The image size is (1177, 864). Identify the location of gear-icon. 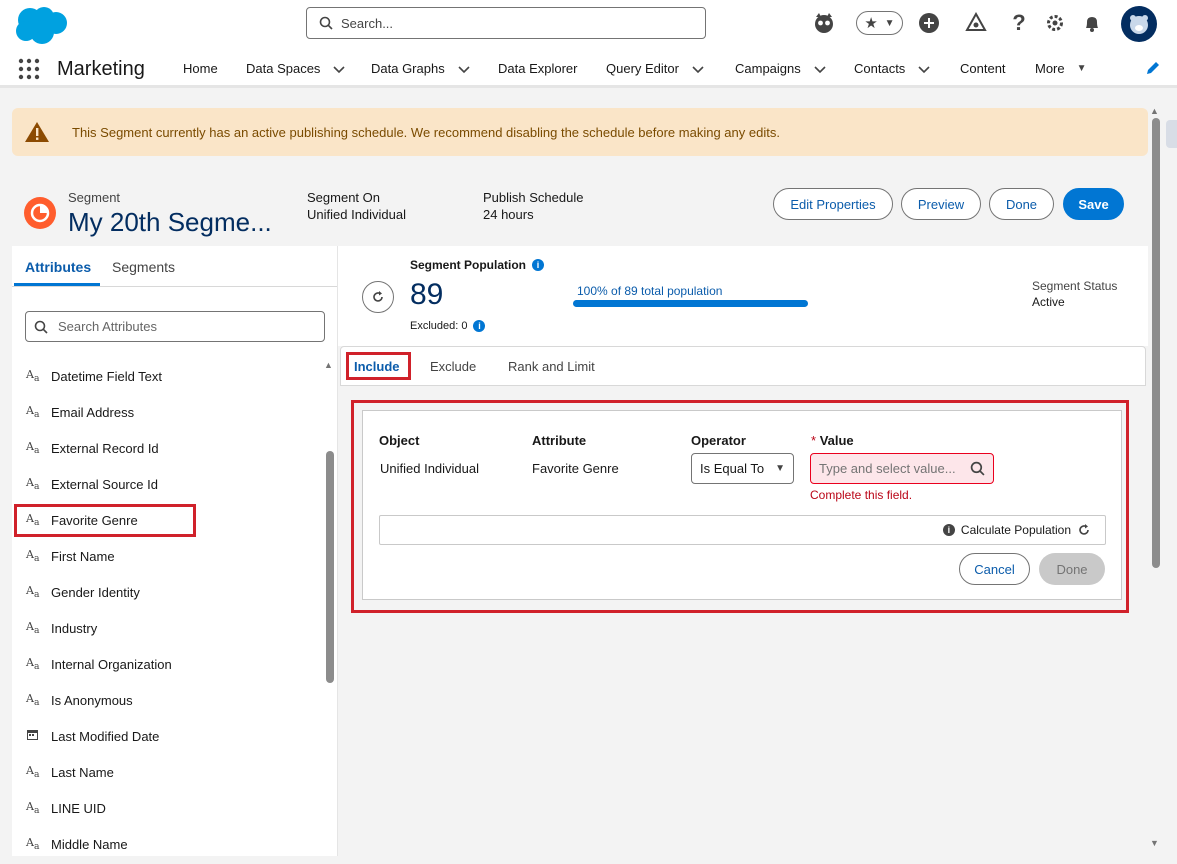
(1055, 23).